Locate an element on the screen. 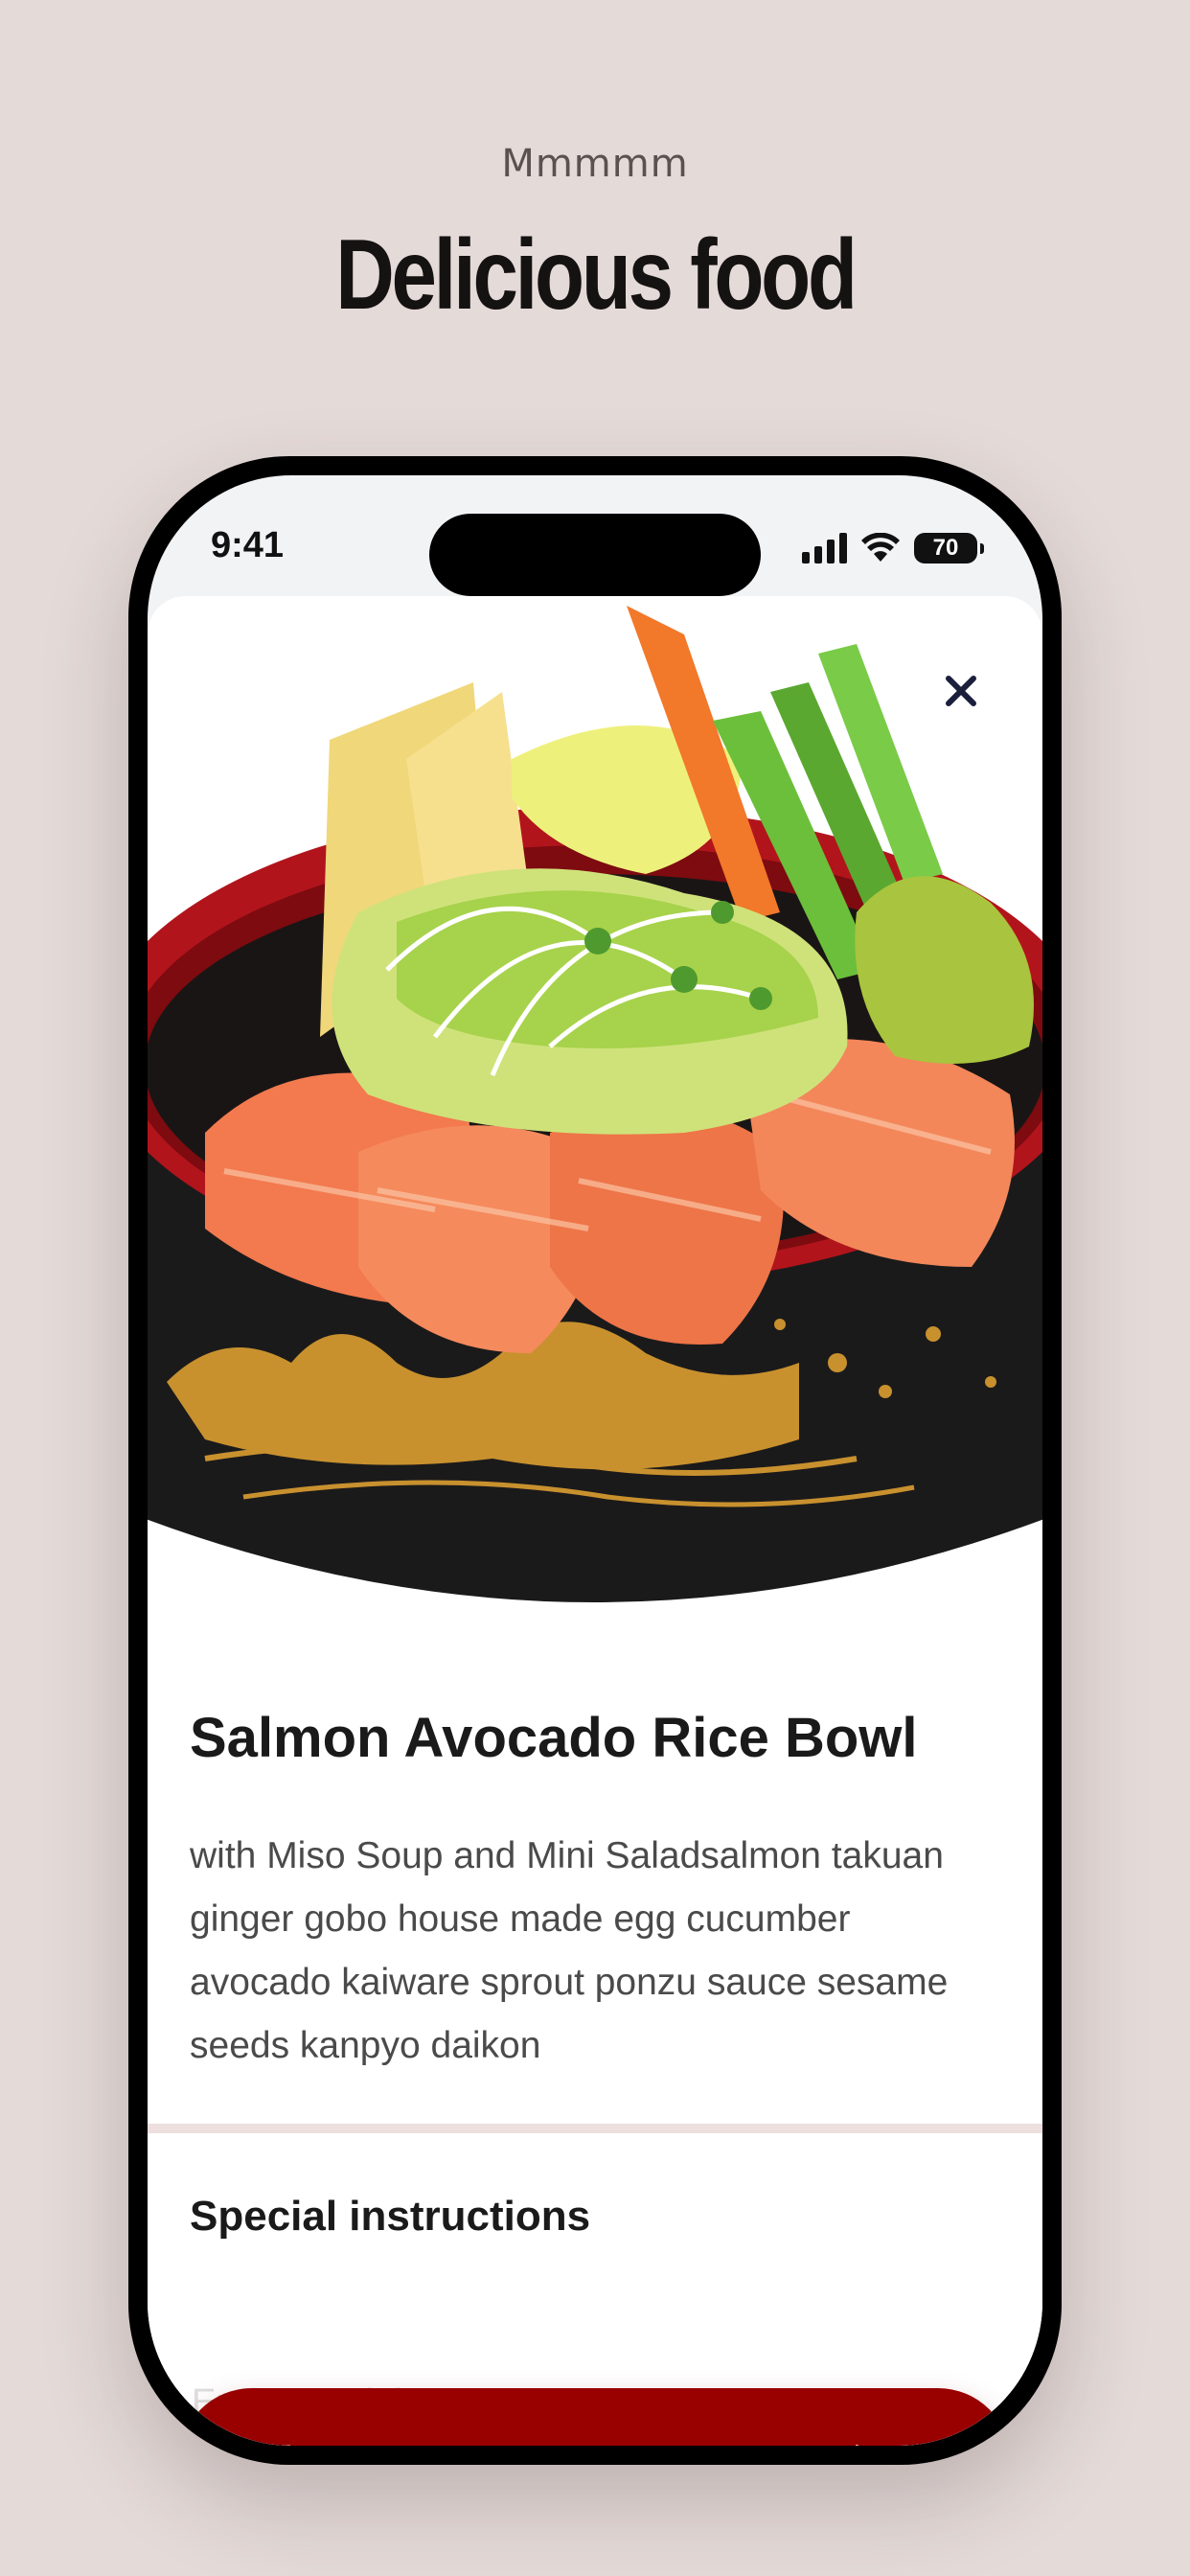  close-icon is located at coordinates (961, 691).